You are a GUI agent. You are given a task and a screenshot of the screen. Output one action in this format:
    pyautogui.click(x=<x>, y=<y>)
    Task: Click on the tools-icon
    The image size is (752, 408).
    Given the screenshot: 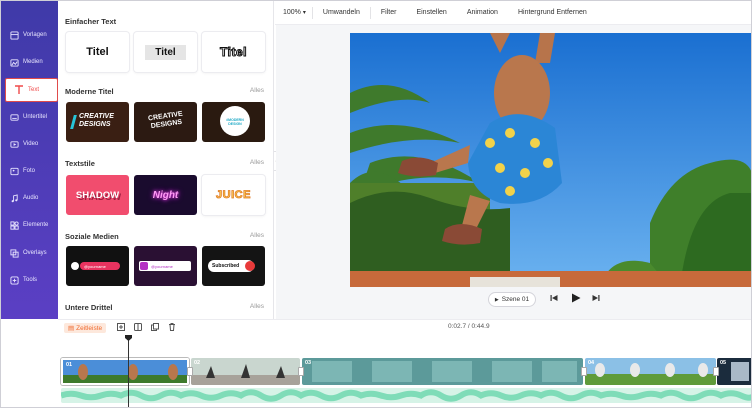 What is the action you would take?
    pyautogui.click(x=14, y=280)
    